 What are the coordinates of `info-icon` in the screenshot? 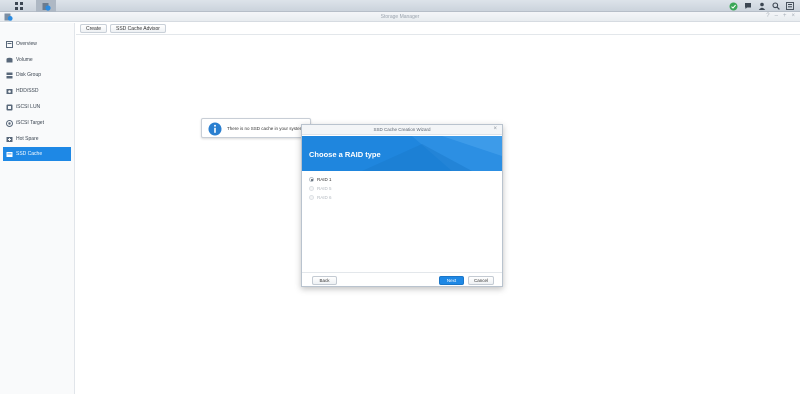 It's located at (215, 129).